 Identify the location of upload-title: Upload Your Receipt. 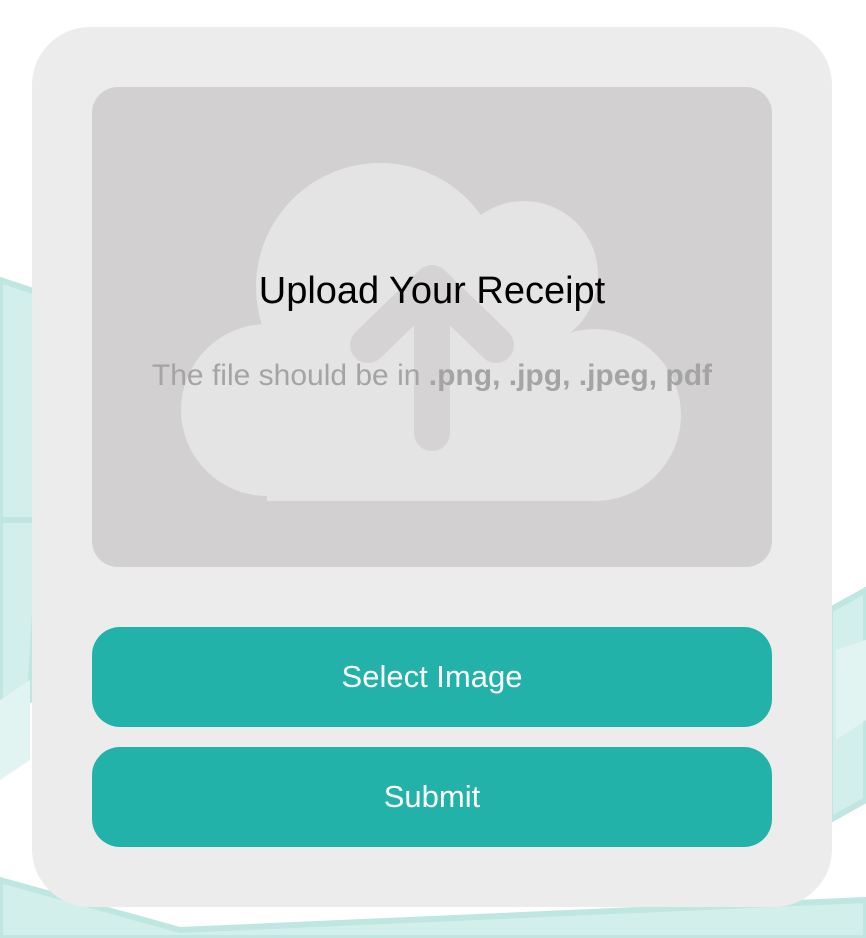
(432, 291).